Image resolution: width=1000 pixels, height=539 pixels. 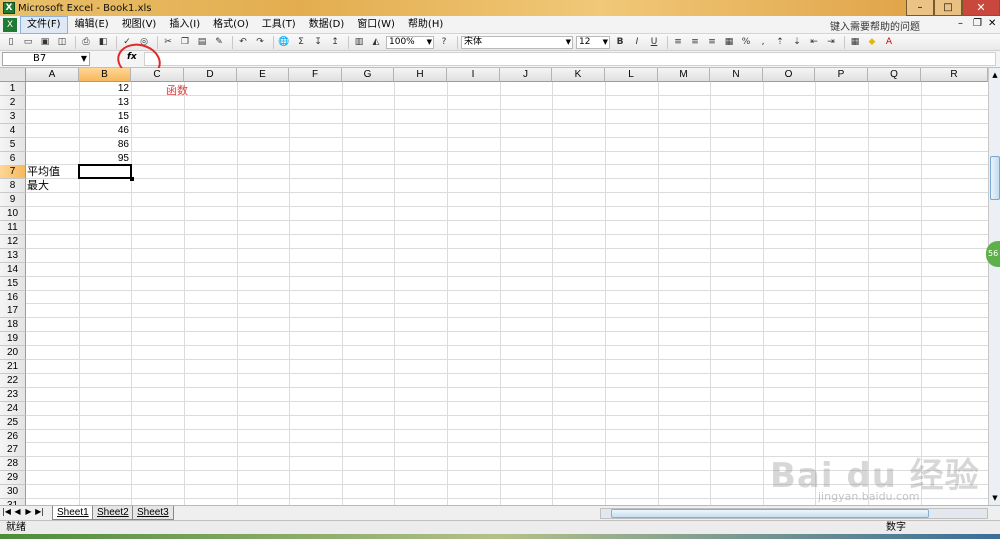 I want to click on row-header-23: 23, so click(x=13, y=394).